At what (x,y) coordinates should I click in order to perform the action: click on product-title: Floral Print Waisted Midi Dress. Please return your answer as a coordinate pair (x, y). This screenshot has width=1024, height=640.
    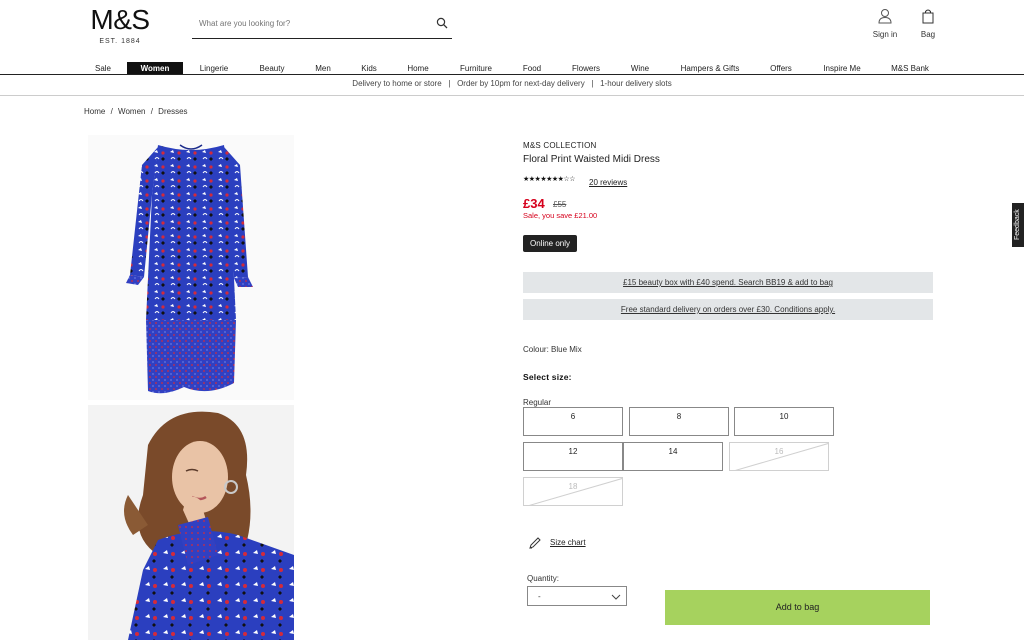
    Looking at the image, I should click on (591, 159).